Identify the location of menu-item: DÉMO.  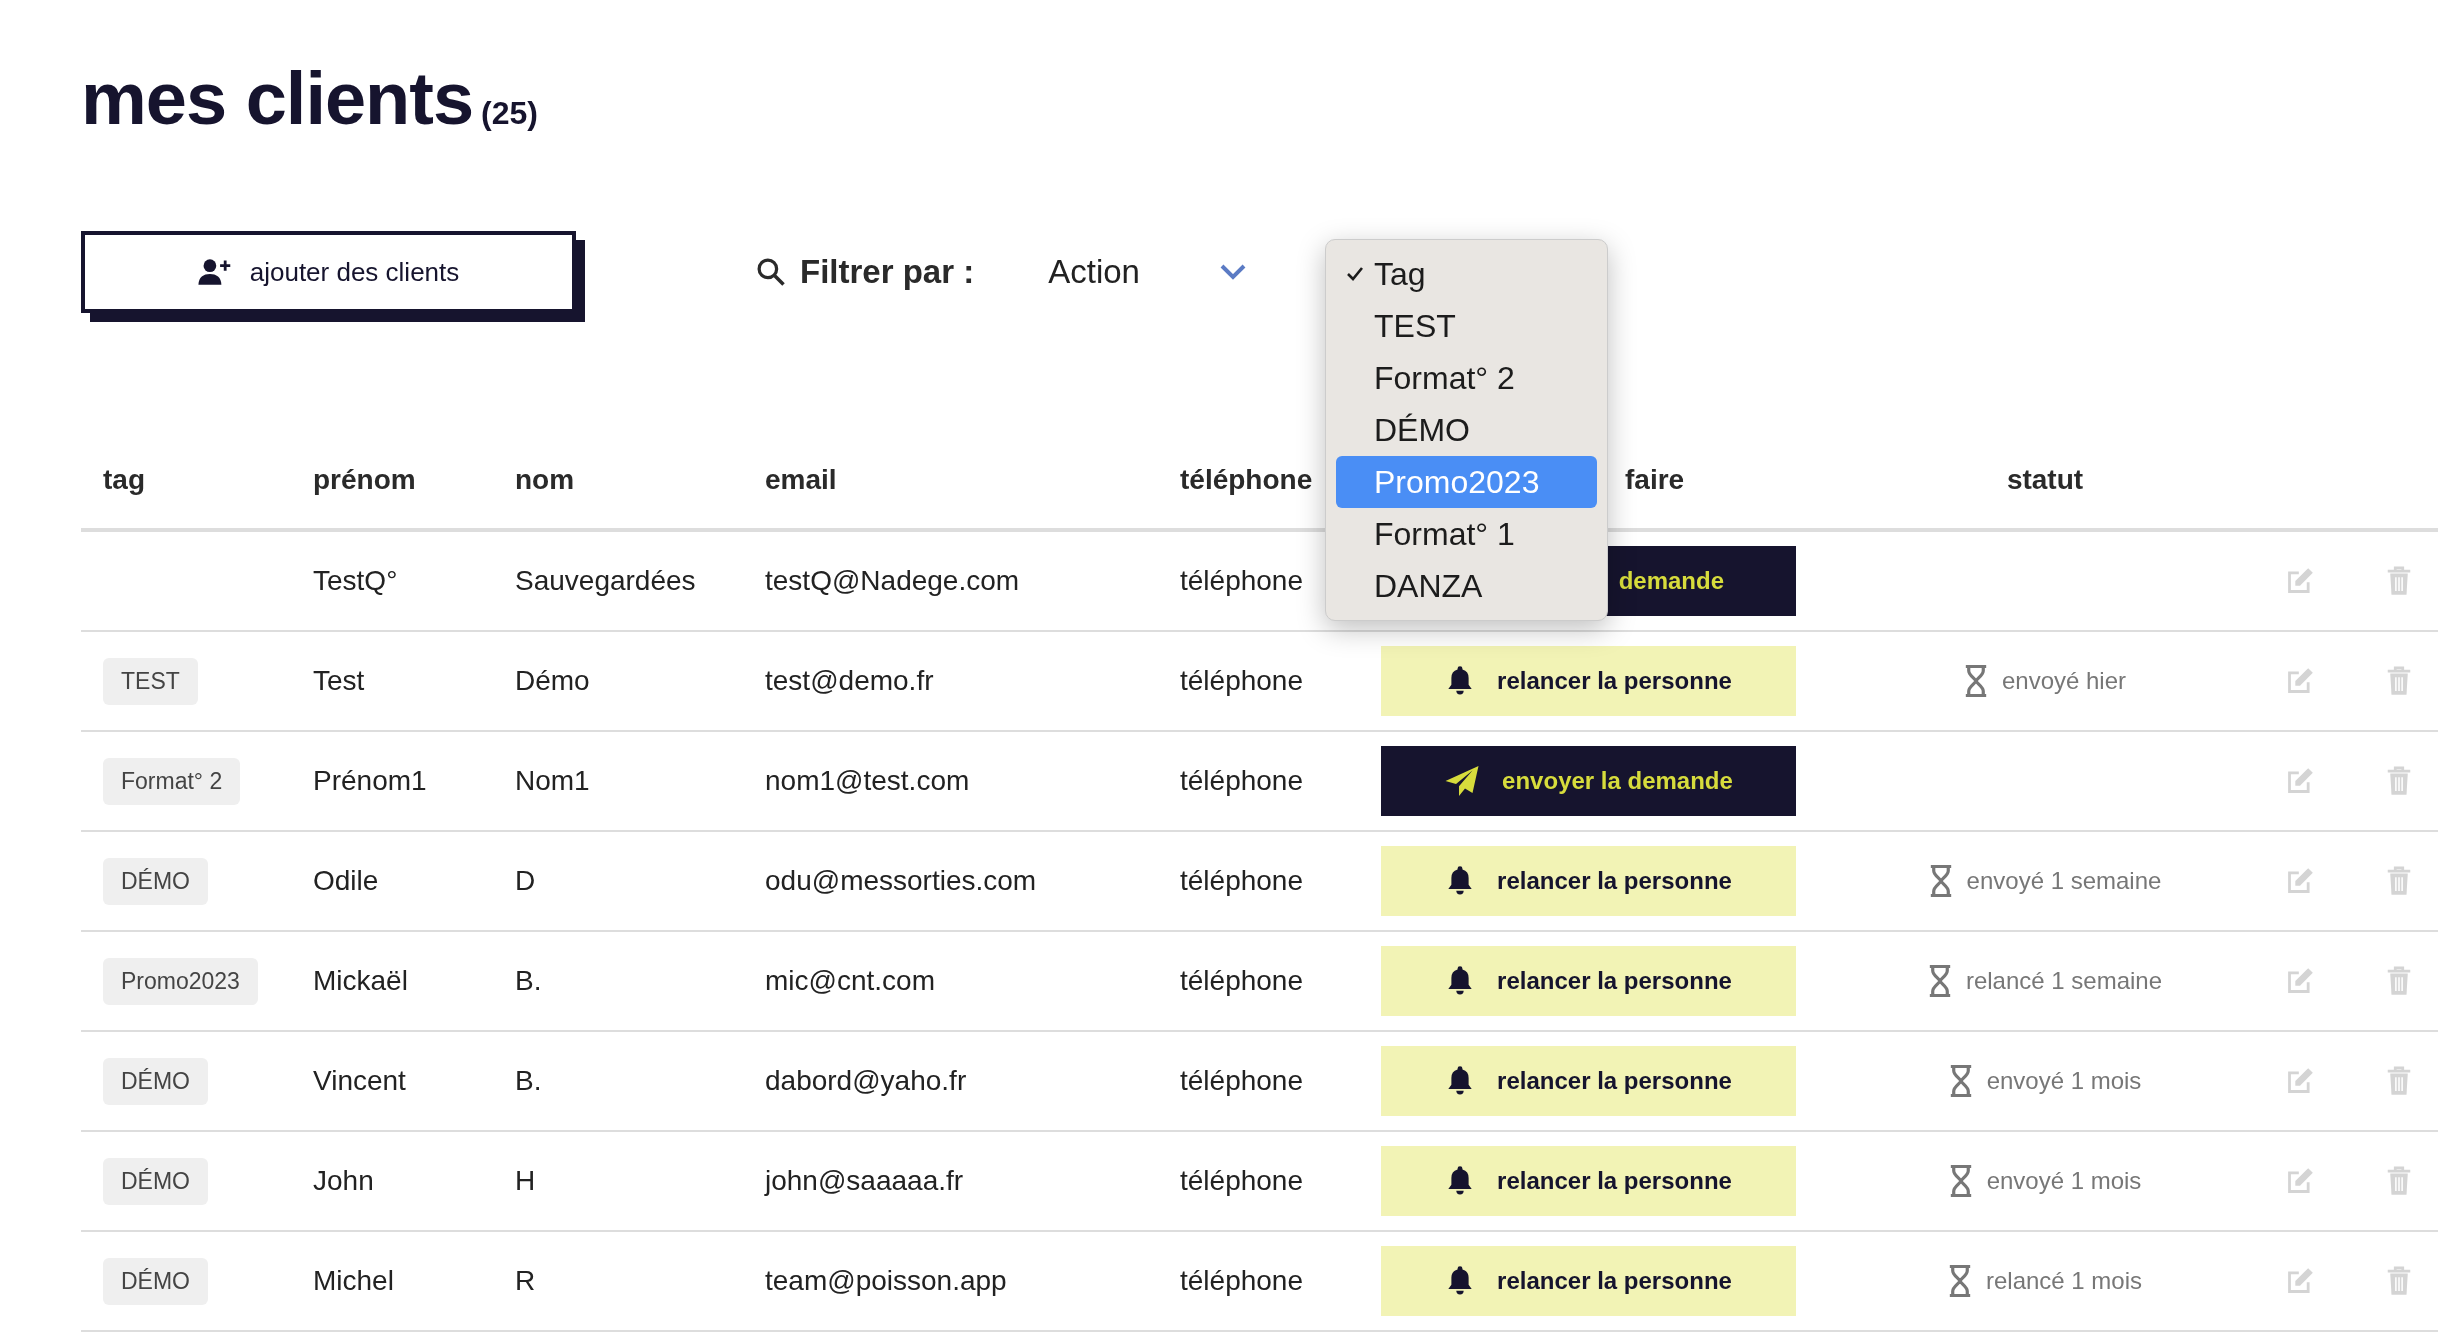
(1466, 430).